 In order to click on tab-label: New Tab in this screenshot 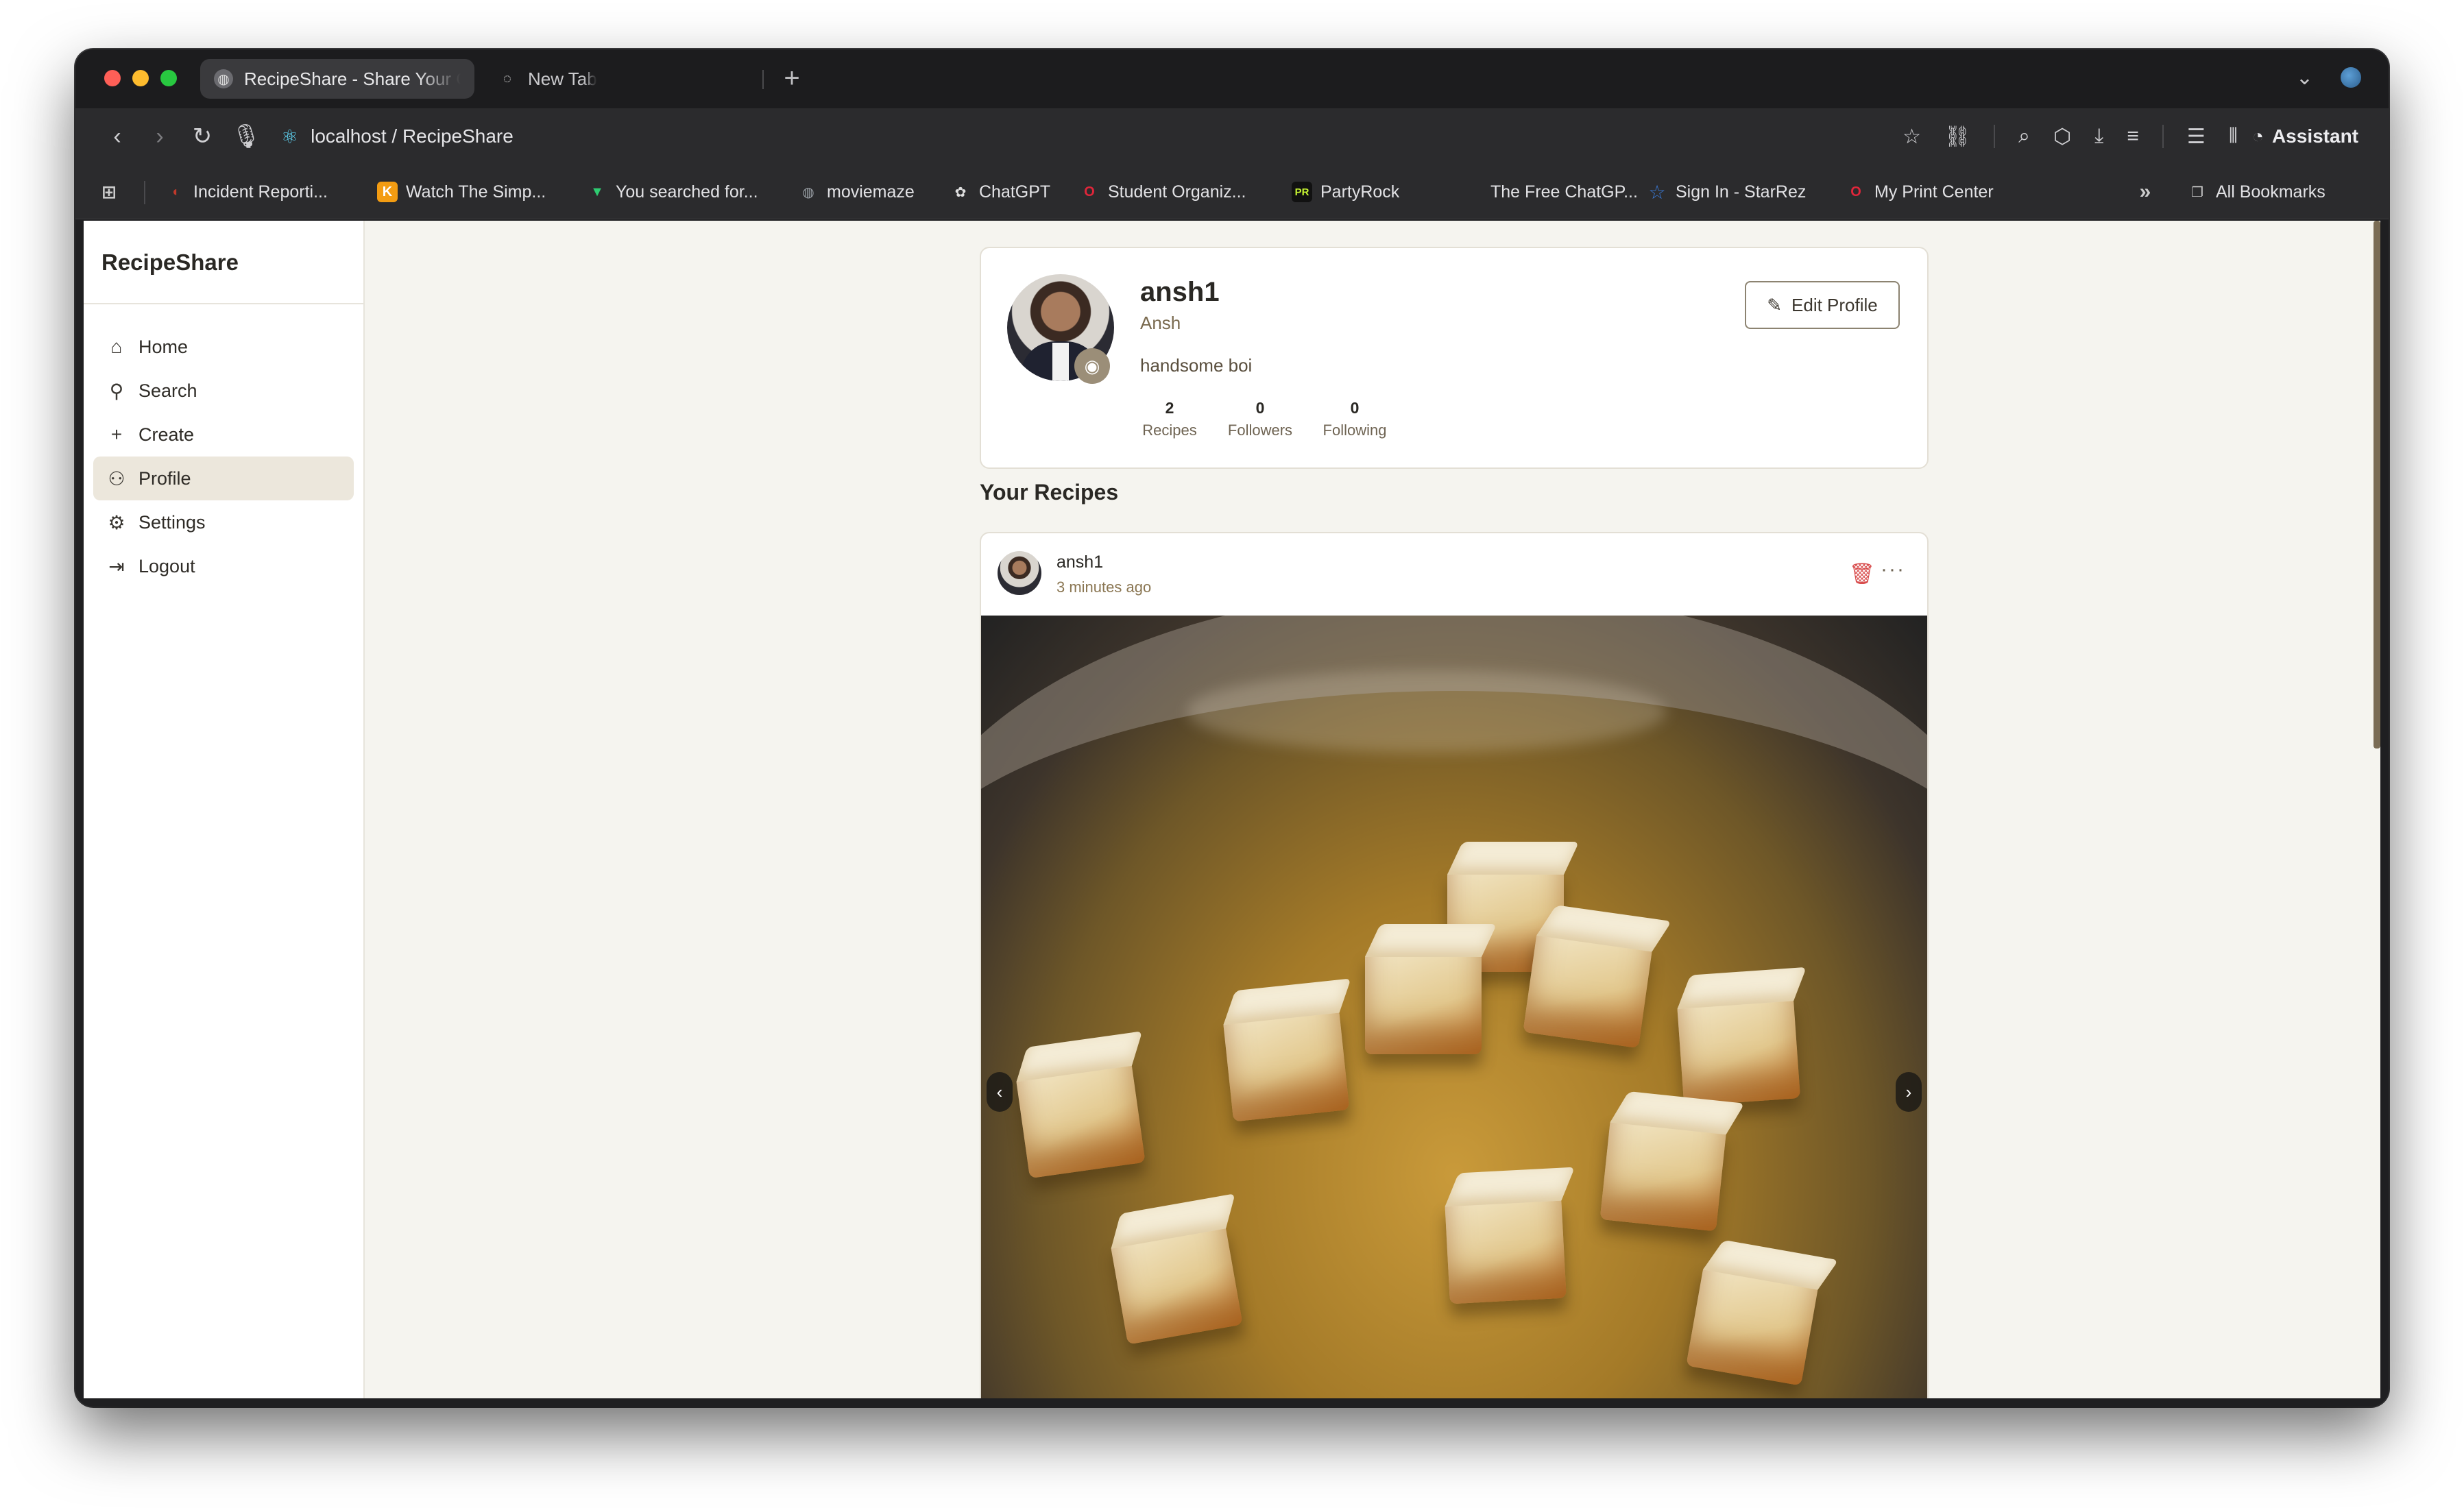, I will do `click(562, 78)`.